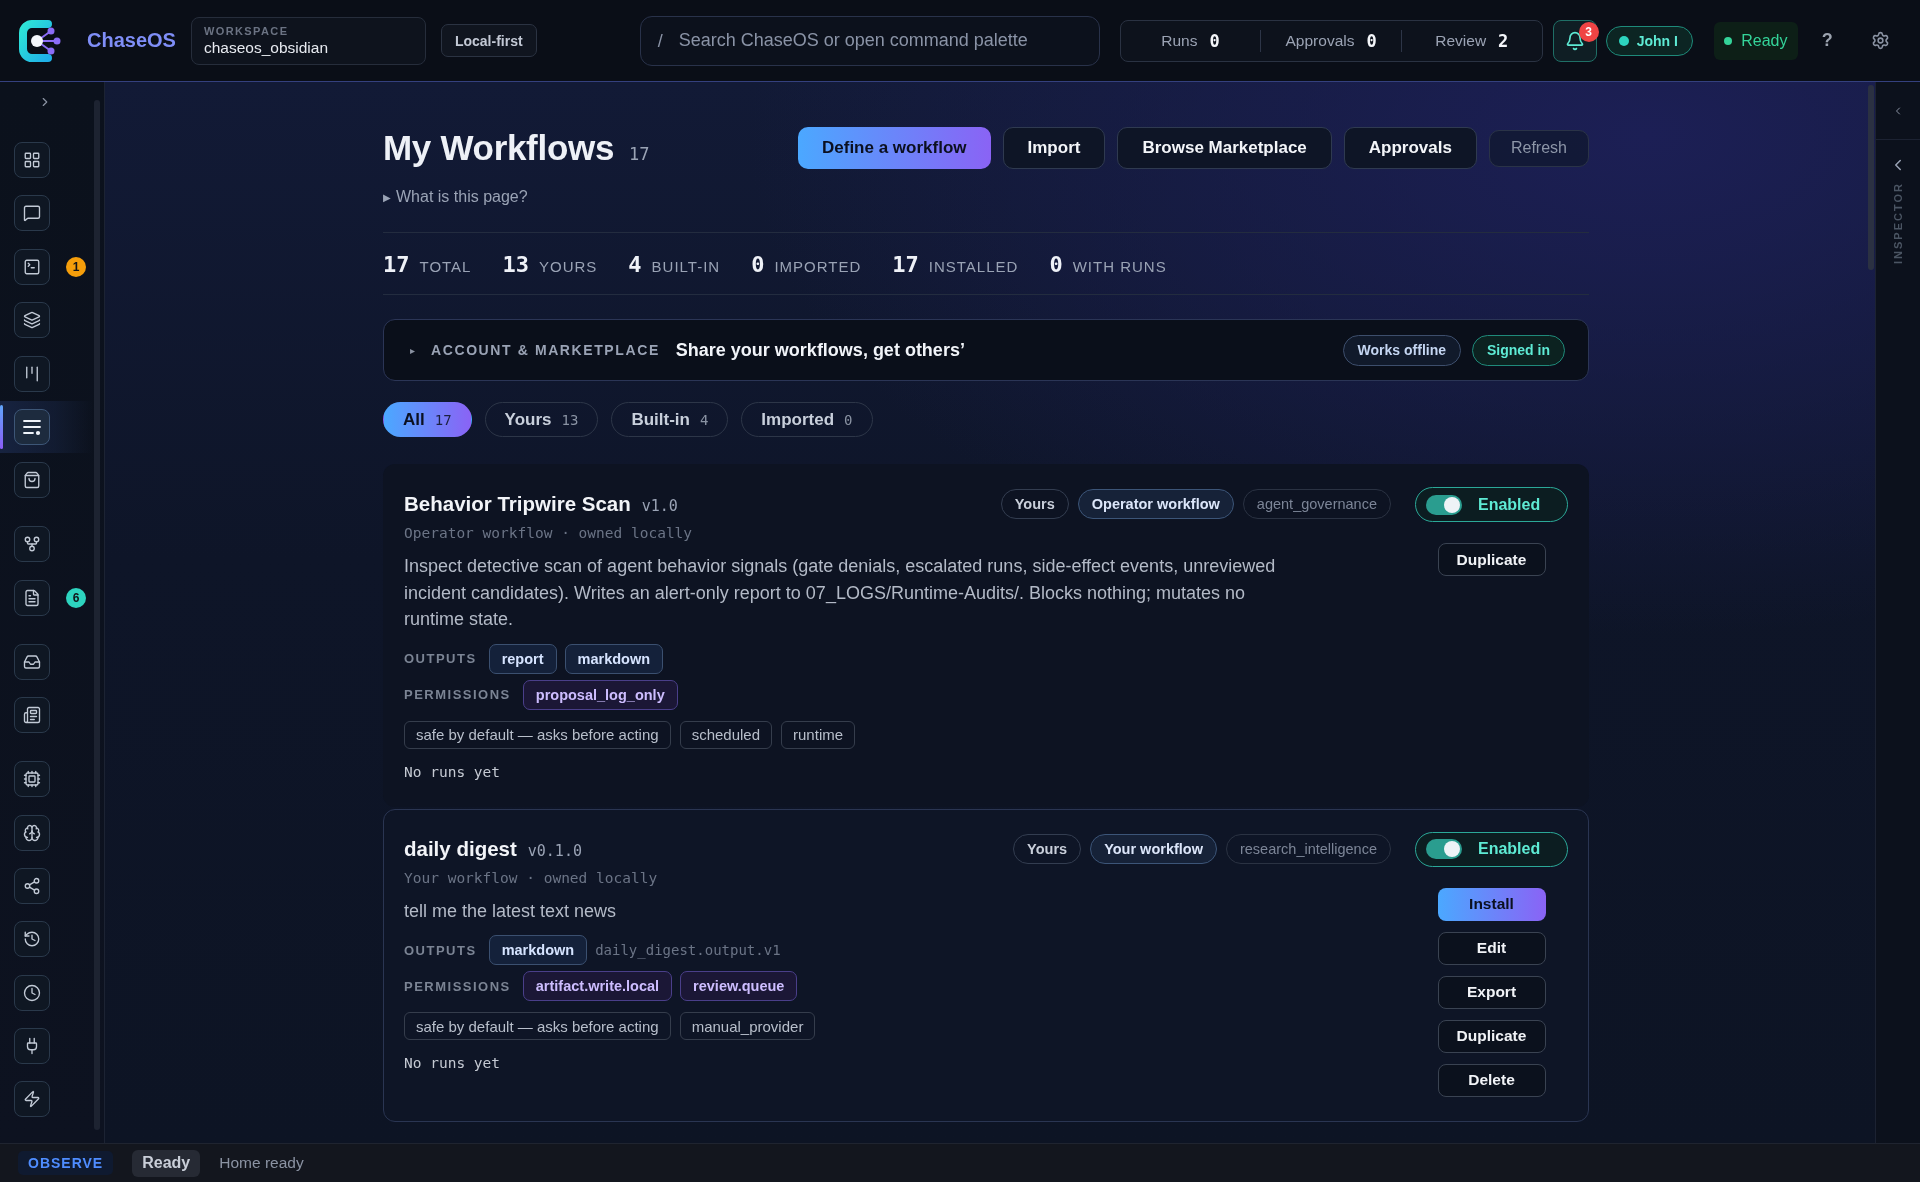  Describe the element at coordinates (455, 197) in the screenshot. I see `help-disclosure: ▶ What is this page?` at that location.